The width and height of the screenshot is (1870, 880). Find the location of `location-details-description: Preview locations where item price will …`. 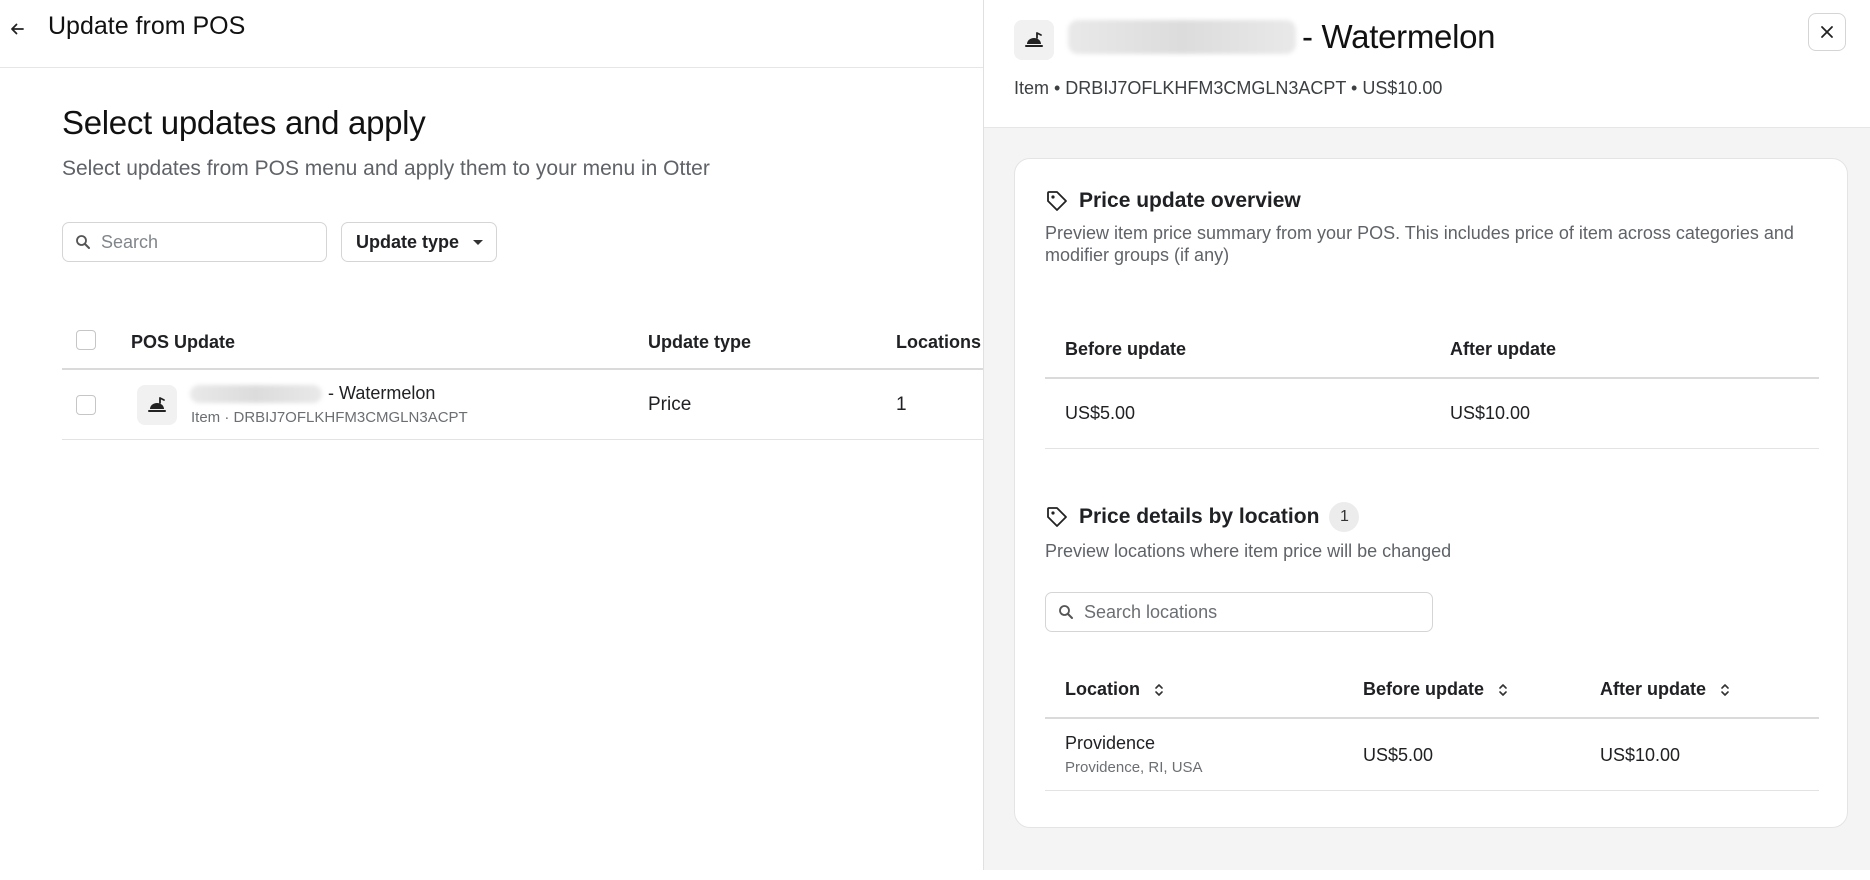

location-details-description: Preview locations where item price will … is located at coordinates (1248, 551).